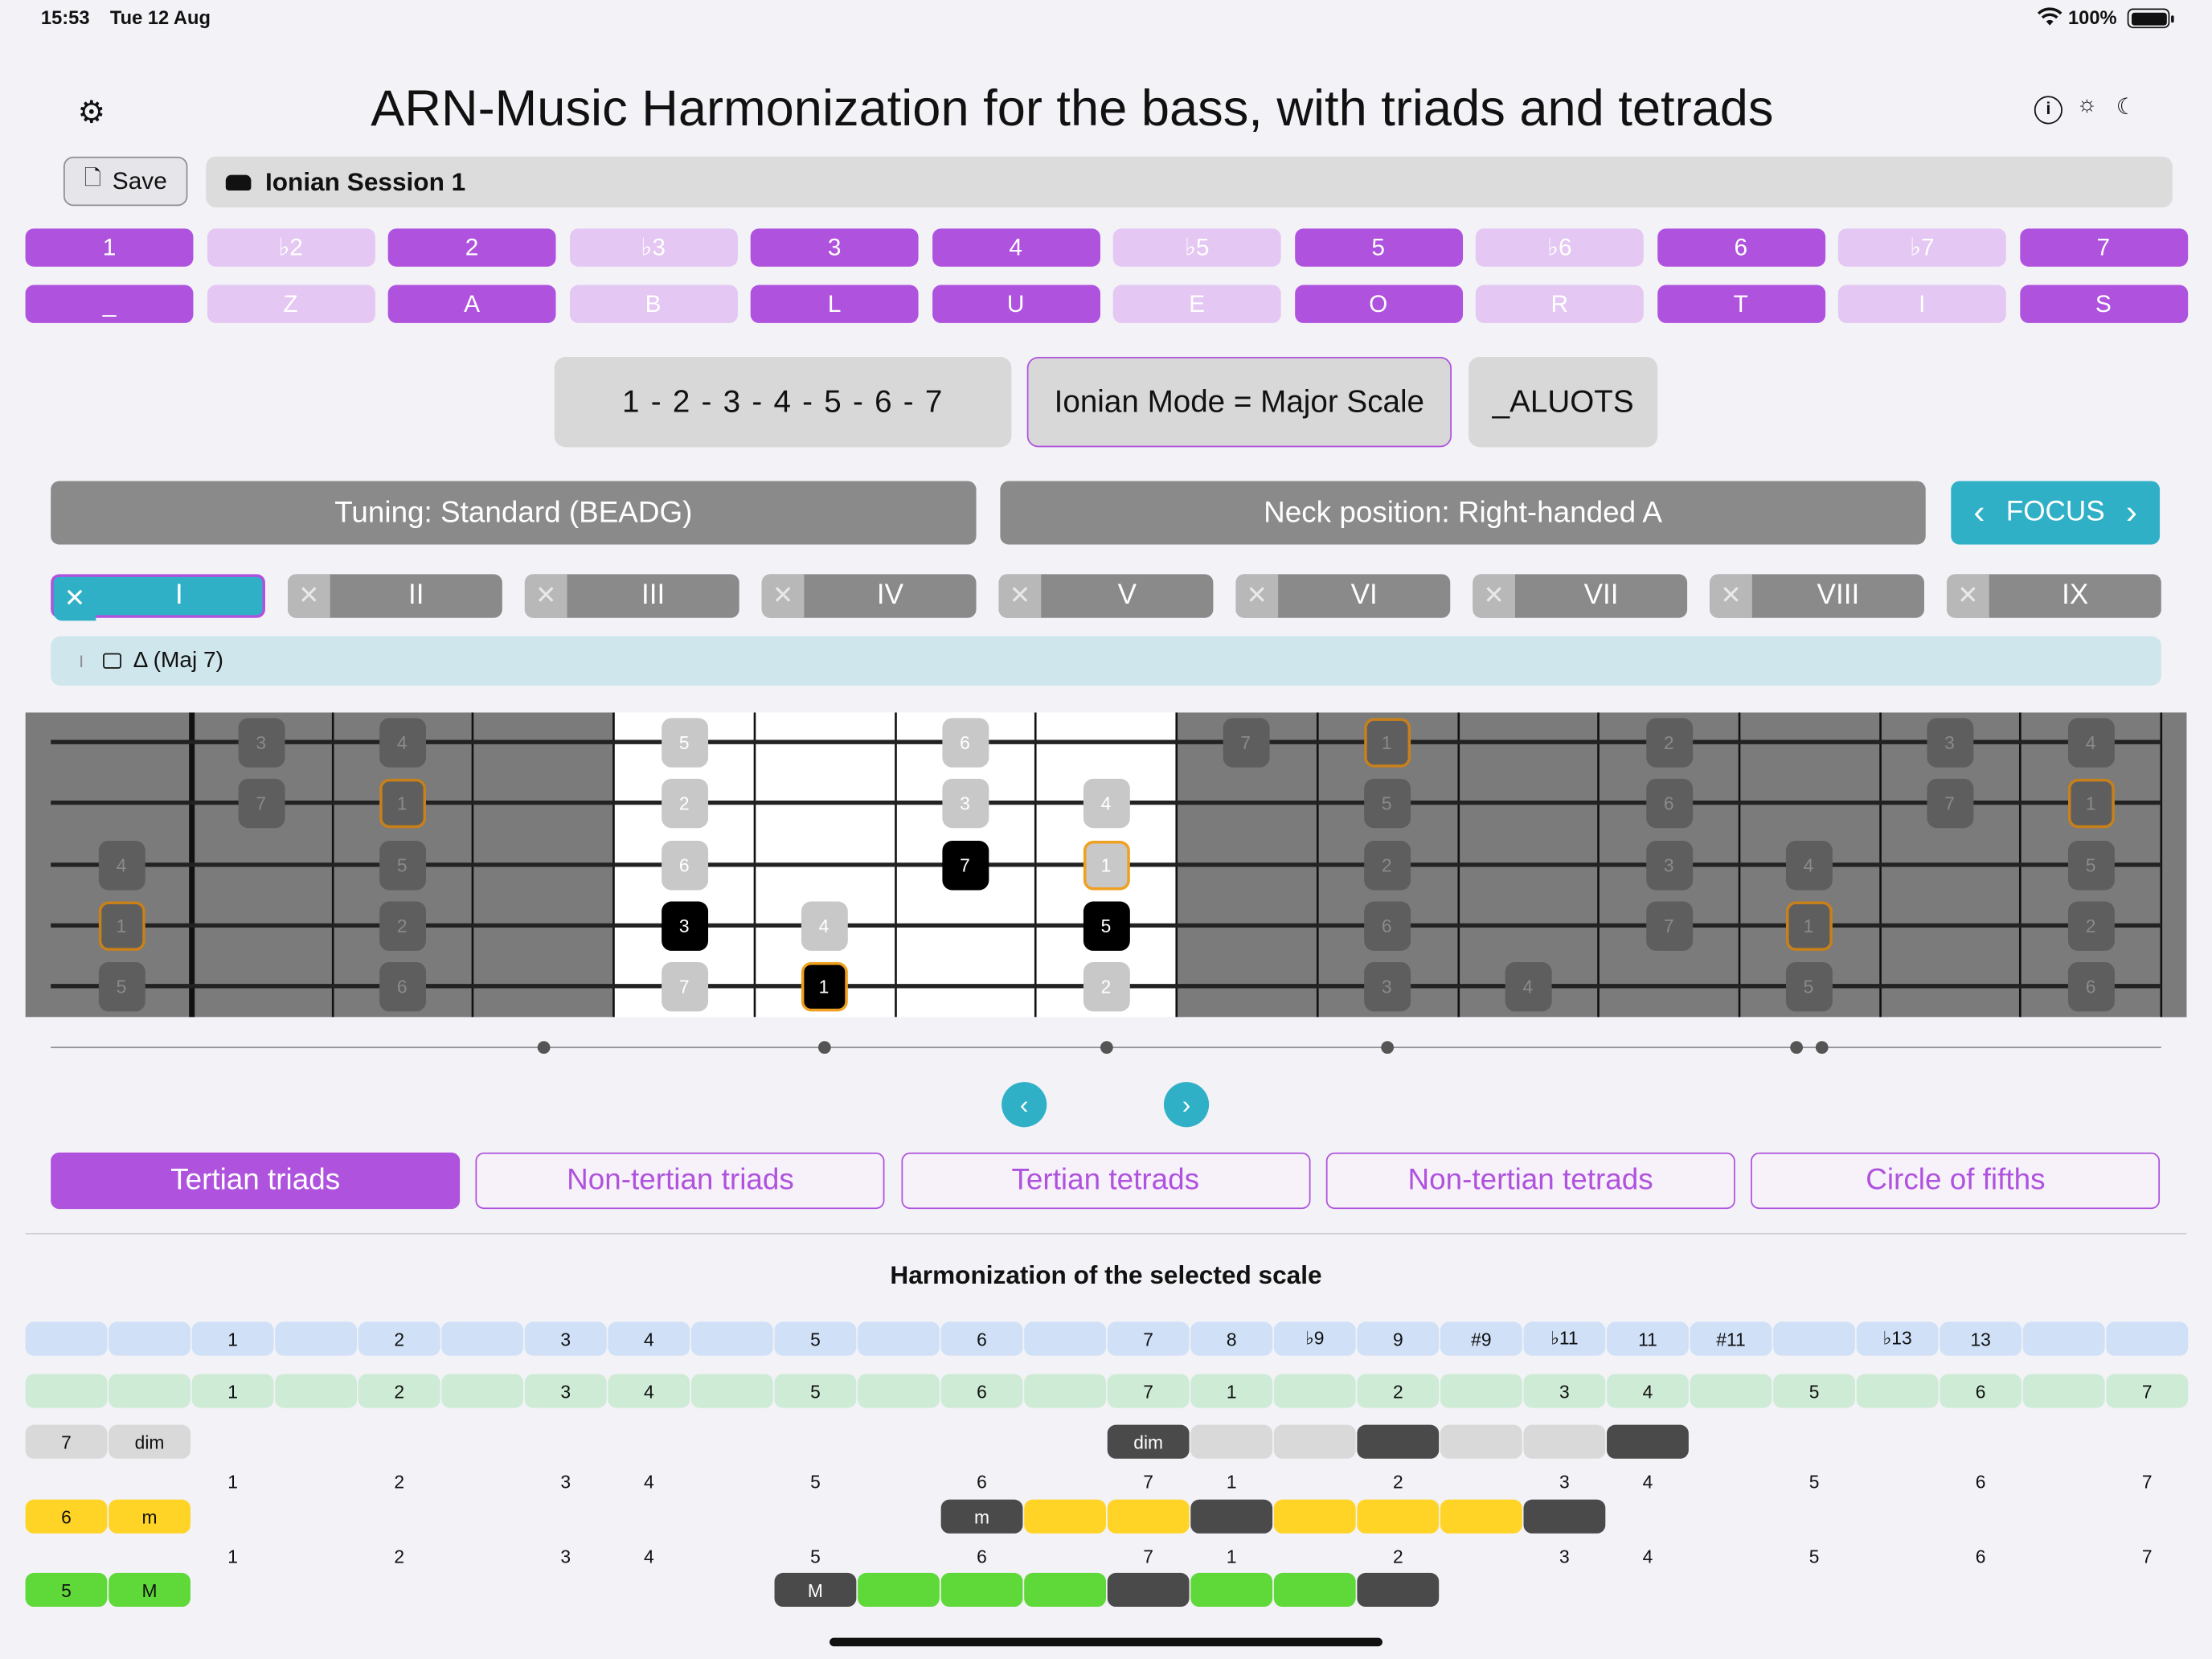  I want to click on letter-pill-1: _, so click(109, 304).